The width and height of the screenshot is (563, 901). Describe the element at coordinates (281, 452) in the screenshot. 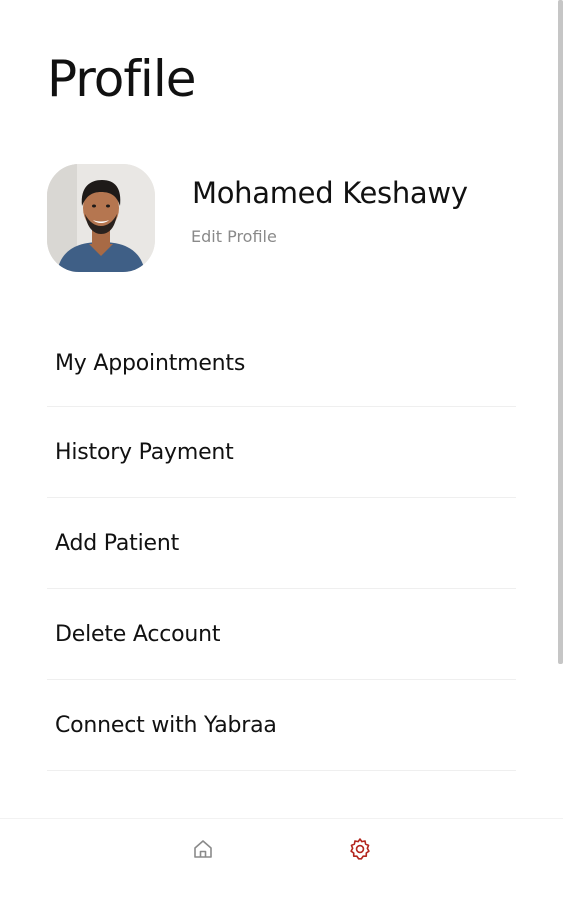

I see `menu-item-history-payment: History Payment` at that location.